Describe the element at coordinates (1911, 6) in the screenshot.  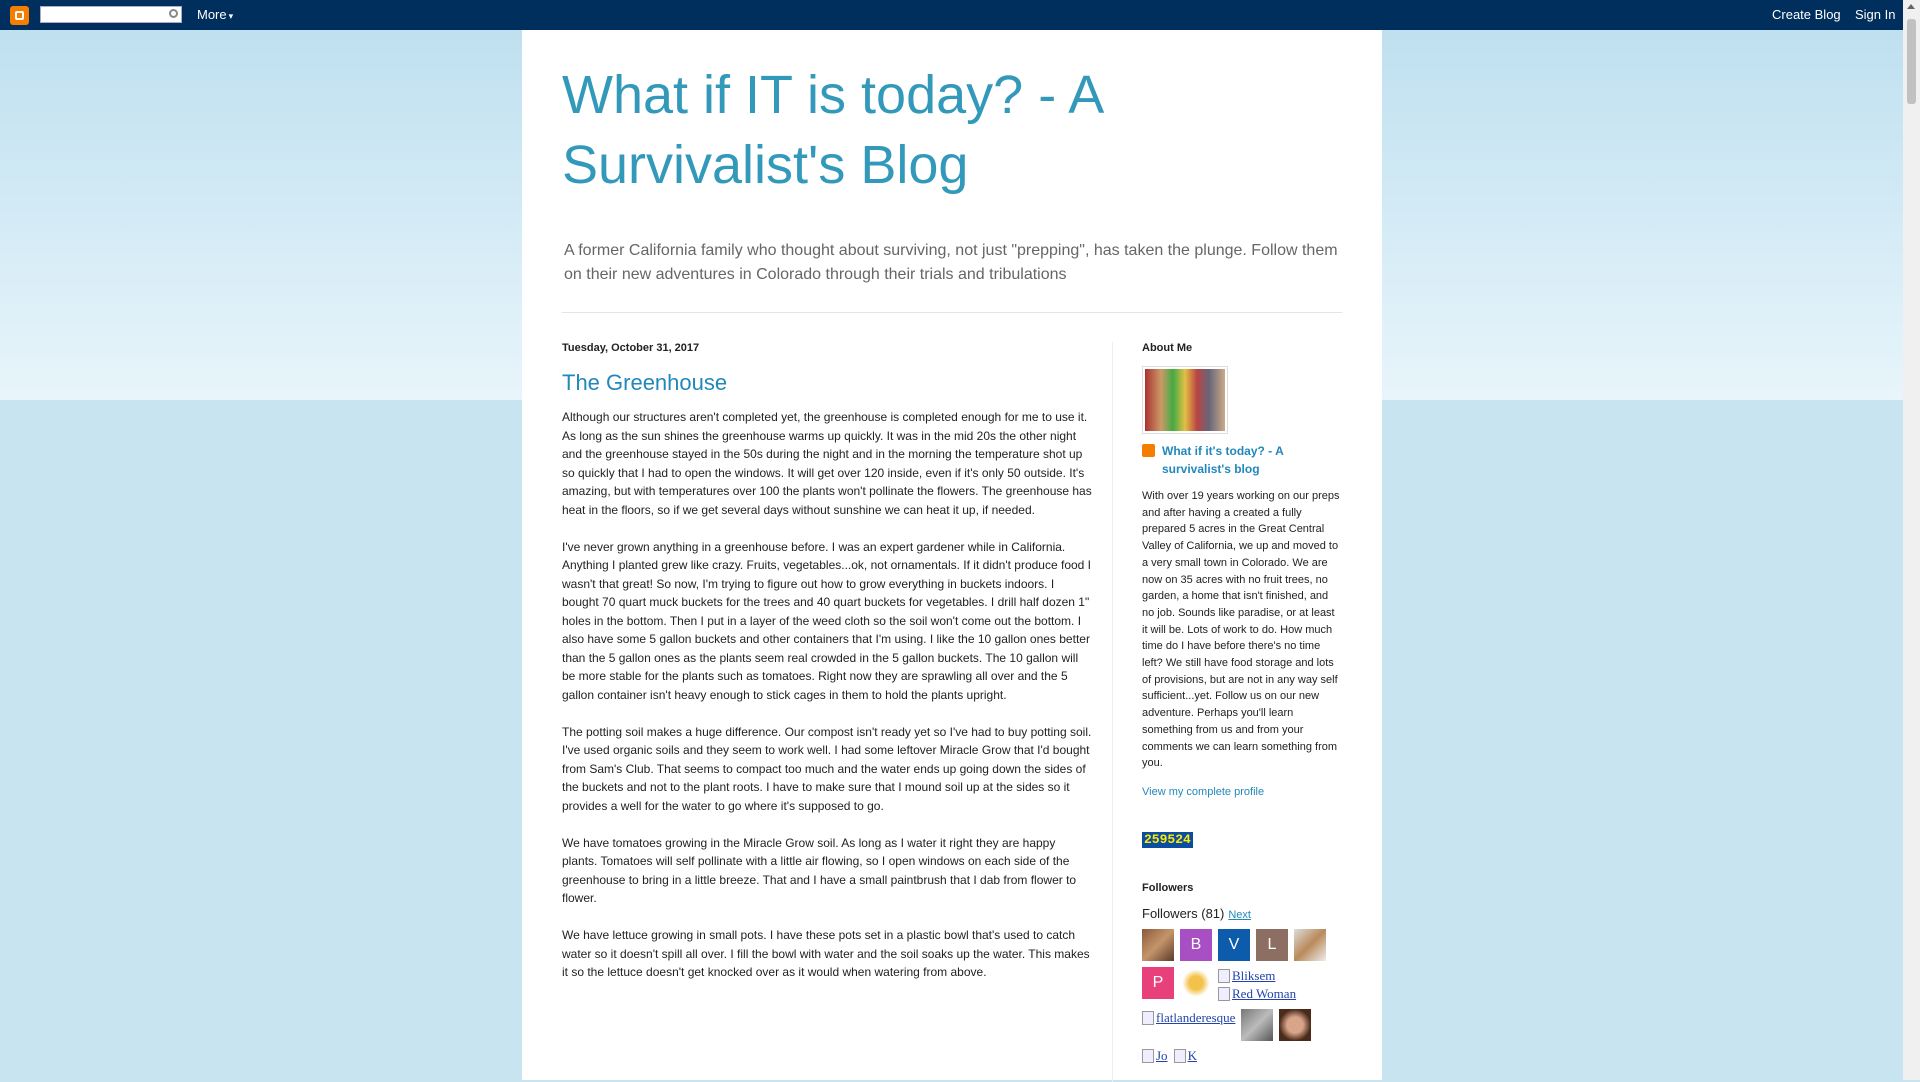
I see `scroll-up-arrow-icon` at that location.